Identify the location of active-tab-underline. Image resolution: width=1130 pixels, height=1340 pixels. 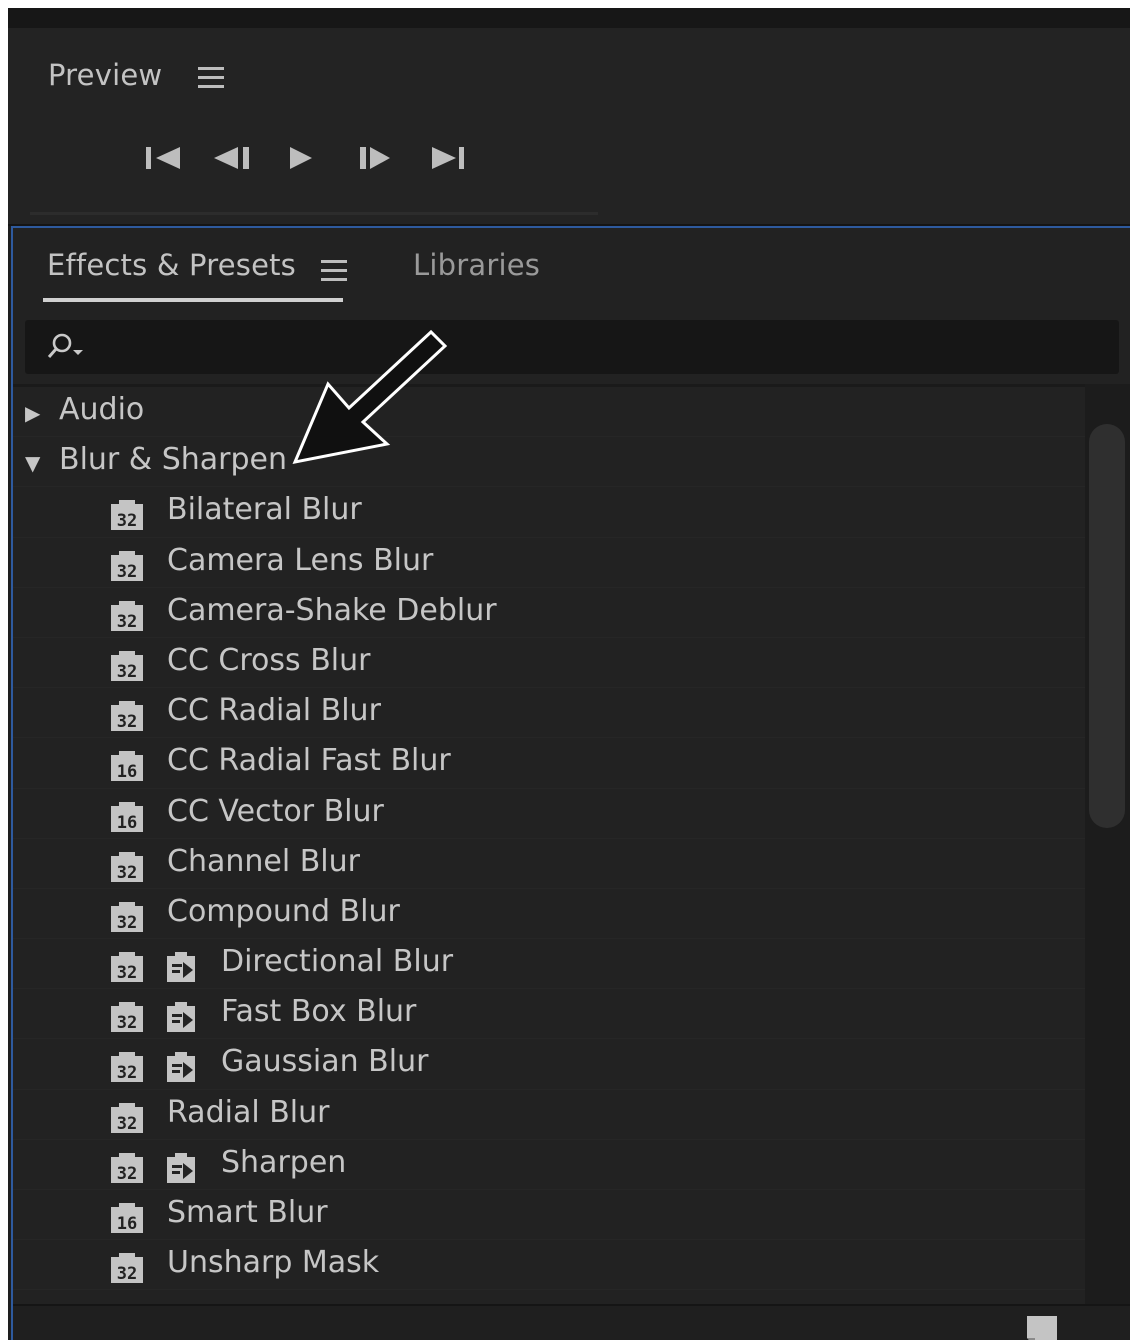
(193, 300).